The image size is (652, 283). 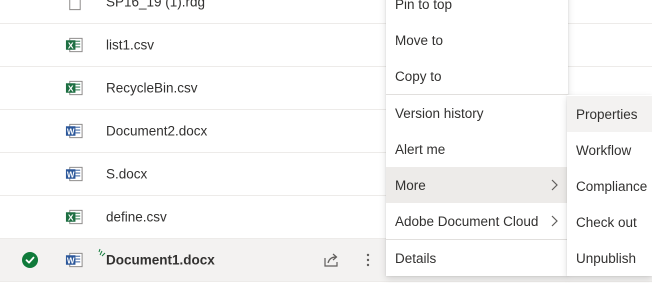 I want to click on share-icon, so click(x=331, y=260).